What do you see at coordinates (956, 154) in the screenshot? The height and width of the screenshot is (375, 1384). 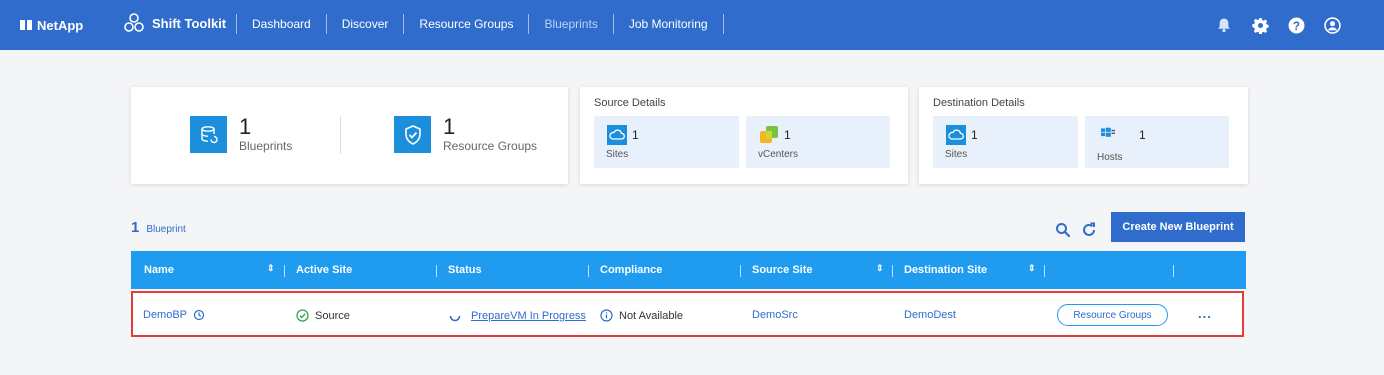 I see `destination-sites-label: Sites` at bounding box center [956, 154].